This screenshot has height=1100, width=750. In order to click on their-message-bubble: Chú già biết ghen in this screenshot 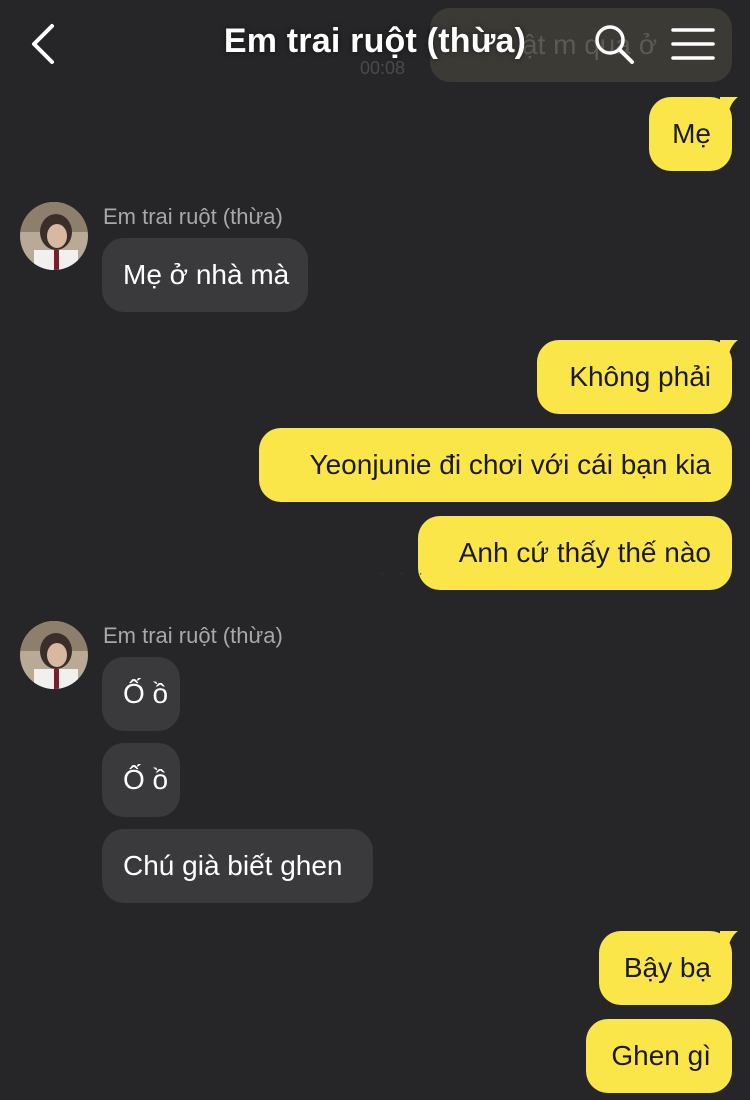, I will do `click(237, 866)`.